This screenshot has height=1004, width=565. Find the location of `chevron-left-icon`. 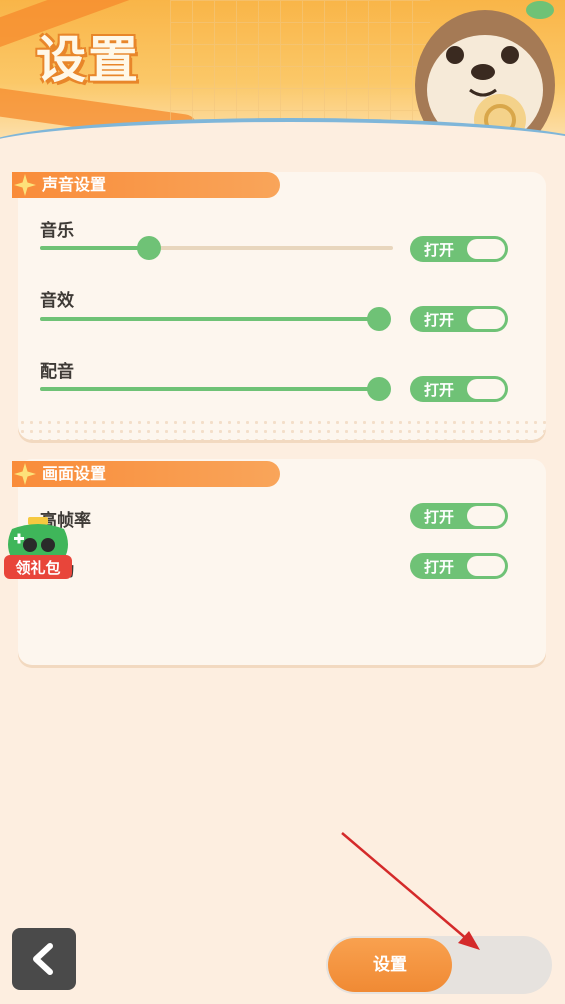

chevron-left-icon is located at coordinates (43, 959).